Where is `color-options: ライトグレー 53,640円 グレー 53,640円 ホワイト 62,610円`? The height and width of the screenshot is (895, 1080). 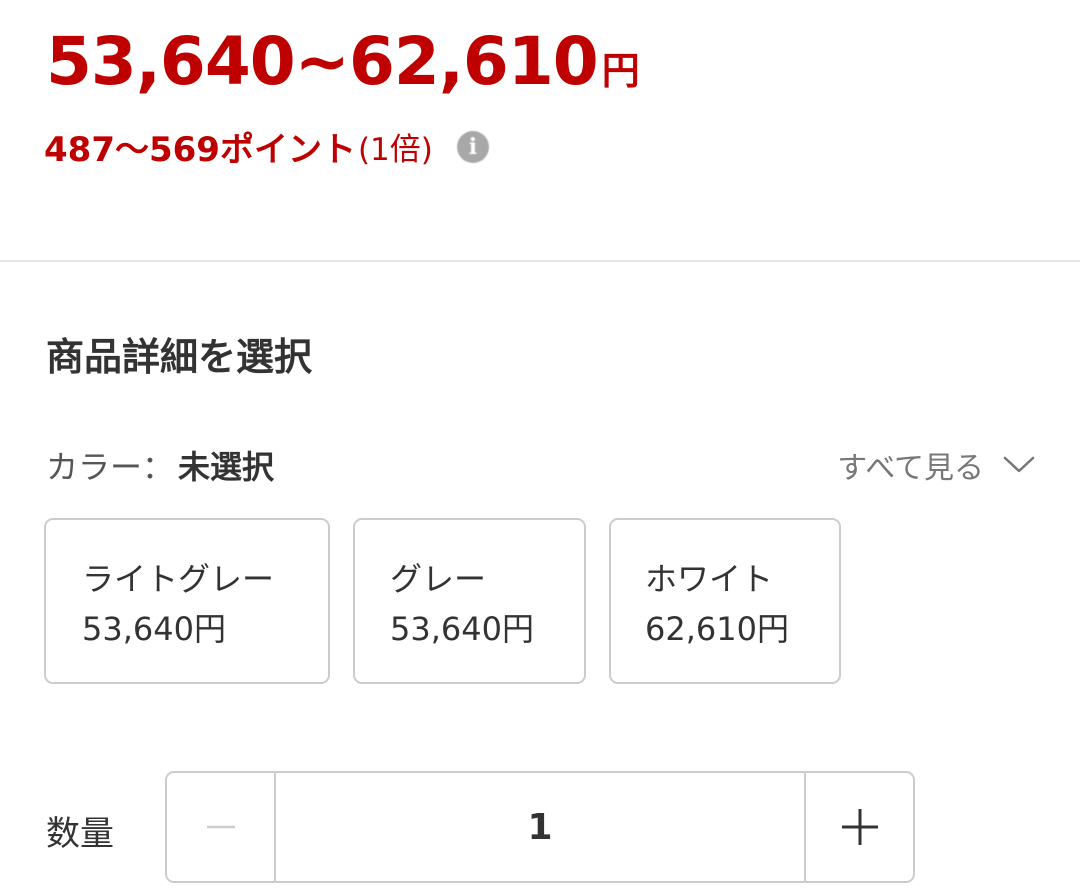
color-options: ライトグレー 53,640円 グレー 53,640円 ホワイト 62,610円 is located at coordinates (442, 601).